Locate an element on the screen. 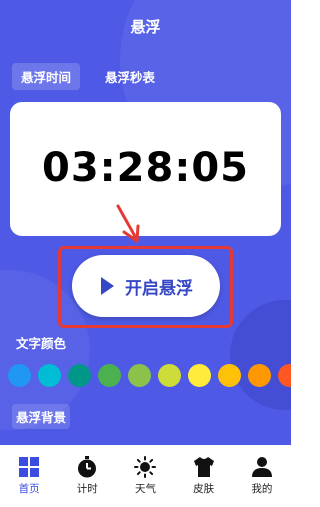  nav-label: 皮肤 is located at coordinates (204, 489).